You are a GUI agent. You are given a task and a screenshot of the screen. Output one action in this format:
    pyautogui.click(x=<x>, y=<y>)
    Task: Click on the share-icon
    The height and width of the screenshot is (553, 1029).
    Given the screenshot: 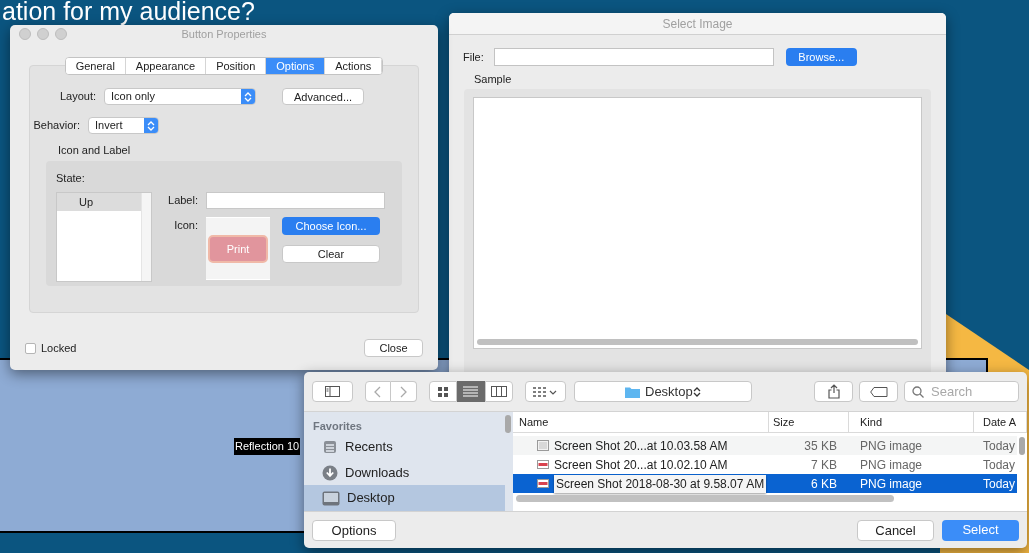 What is the action you would take?
    pyautogui.click(x=833, y=391)
    